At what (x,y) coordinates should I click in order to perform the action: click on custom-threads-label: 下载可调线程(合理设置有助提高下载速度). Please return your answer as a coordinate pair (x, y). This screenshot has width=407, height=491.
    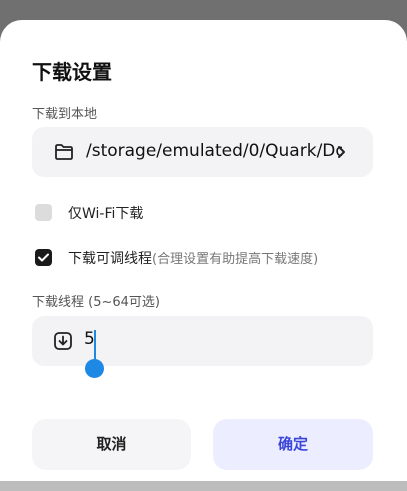
    Looking at the image, I should click on (193, 258).